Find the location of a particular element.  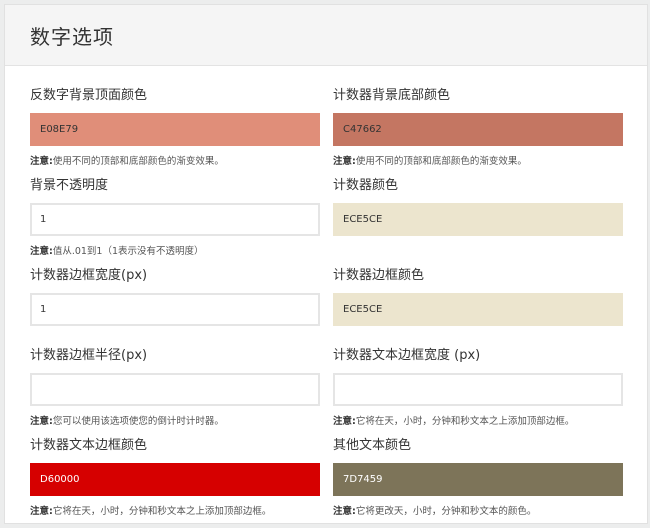

counter-color-input: ECE5CE is located at coordinates (478, 219).